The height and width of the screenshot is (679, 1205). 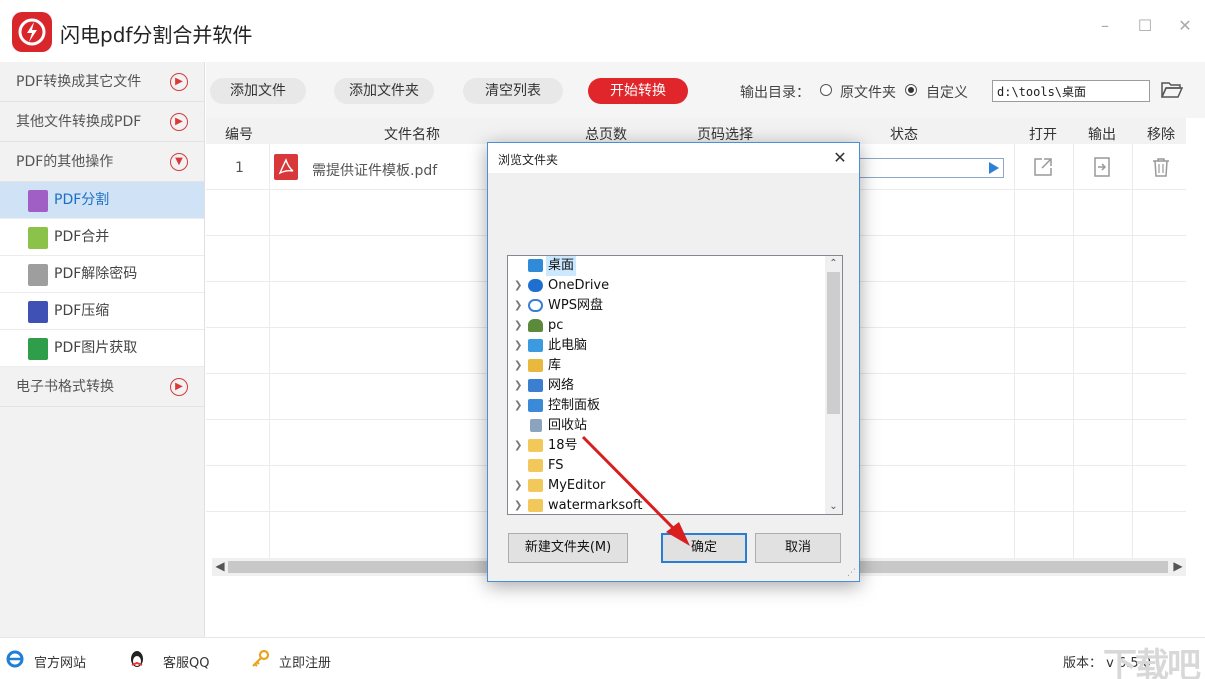 I want to click on official-website-link: 官方网站, so click(x=60, y=661).